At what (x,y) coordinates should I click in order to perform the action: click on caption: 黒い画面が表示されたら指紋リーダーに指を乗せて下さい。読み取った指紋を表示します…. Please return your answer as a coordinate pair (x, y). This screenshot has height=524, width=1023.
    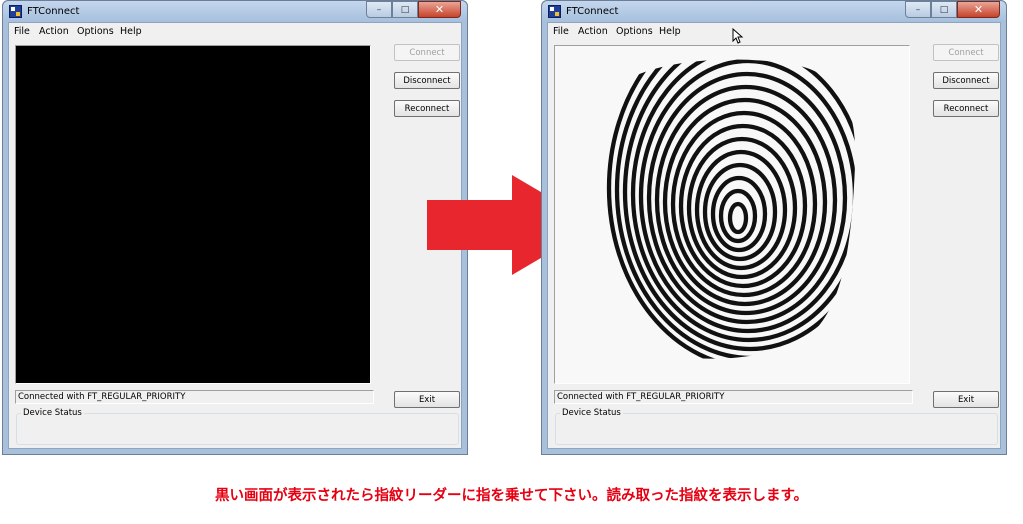
    Looking at the image, I should click on (511, 496).